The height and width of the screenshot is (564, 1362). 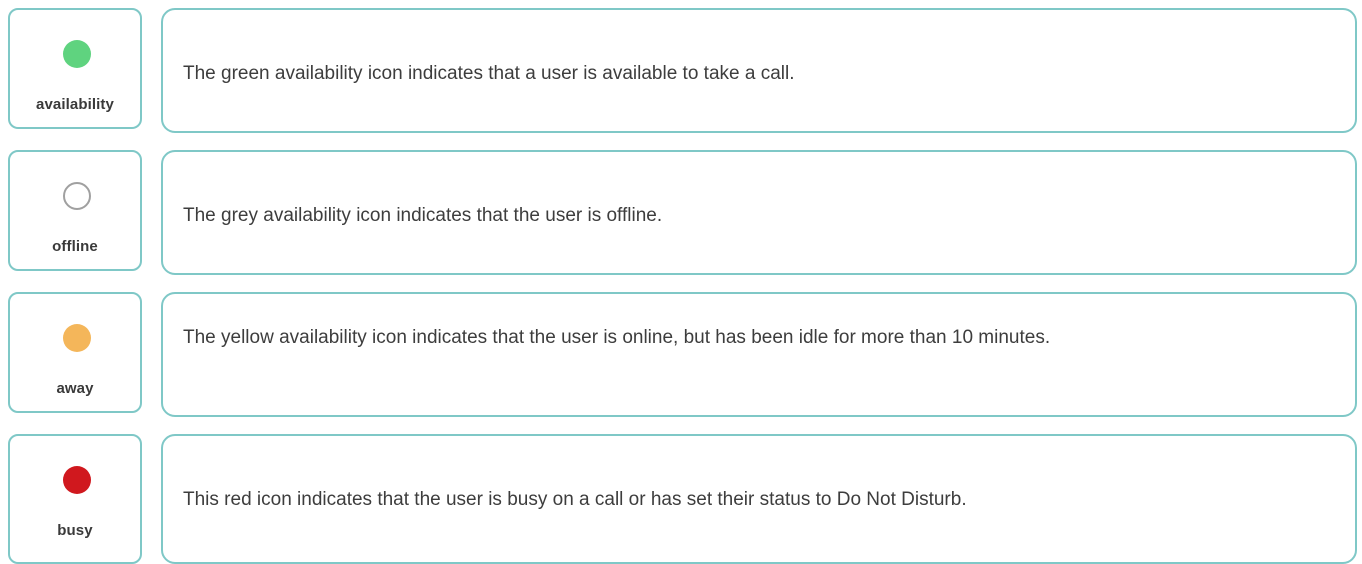 What do you see at coordinates (77, 196) in the screenshot?
I see `grey-ring-icon` at bounding box center [77, 196].